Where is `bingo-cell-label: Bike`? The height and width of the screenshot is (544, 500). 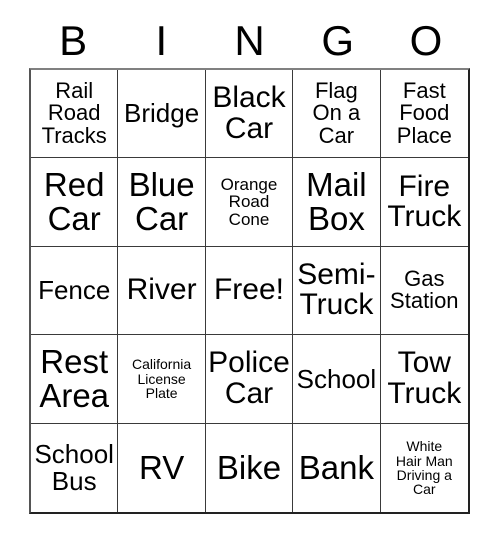
bingo-cell-label: Bike is located at coordinates (249, 467).